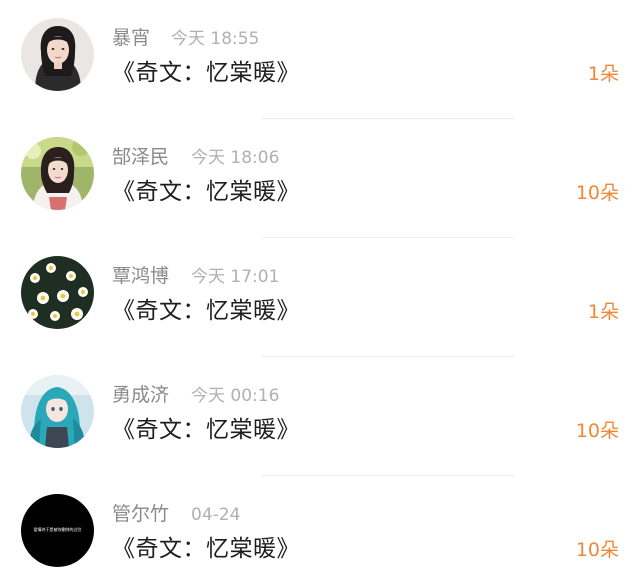  I want to click on sender-name: 勇成济, so click(140, 395).